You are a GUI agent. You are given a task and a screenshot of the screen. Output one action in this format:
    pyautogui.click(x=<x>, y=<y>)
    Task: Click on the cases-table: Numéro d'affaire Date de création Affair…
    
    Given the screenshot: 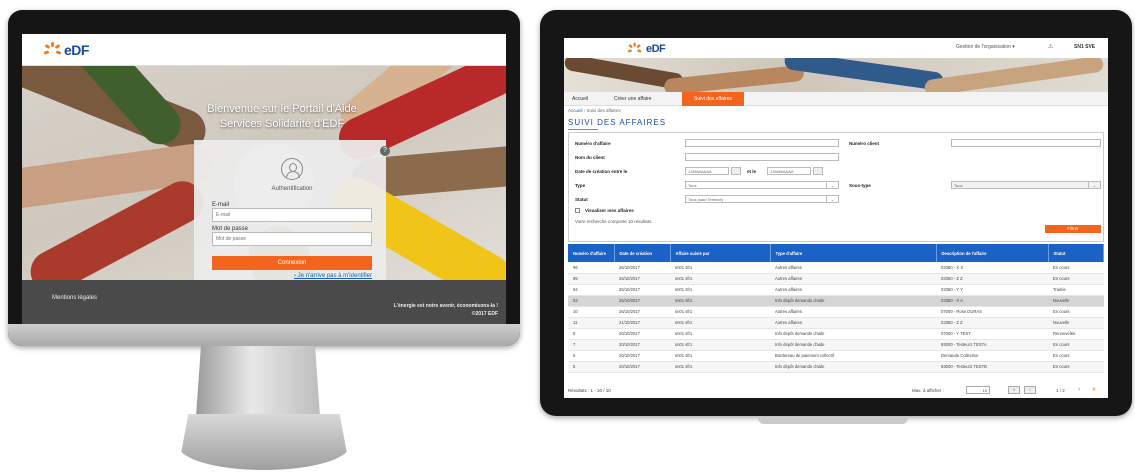 What is the action you would take?
    pyautogui.click(x=836, y=308)
    